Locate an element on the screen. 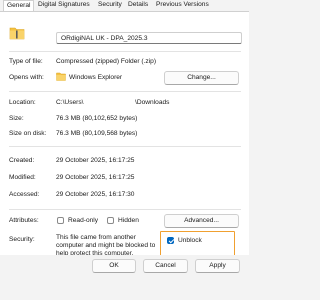 This screenshot has width=320, height=300. tab-digital-signatures: Digital Signatures is located at coordinates (64, 5).